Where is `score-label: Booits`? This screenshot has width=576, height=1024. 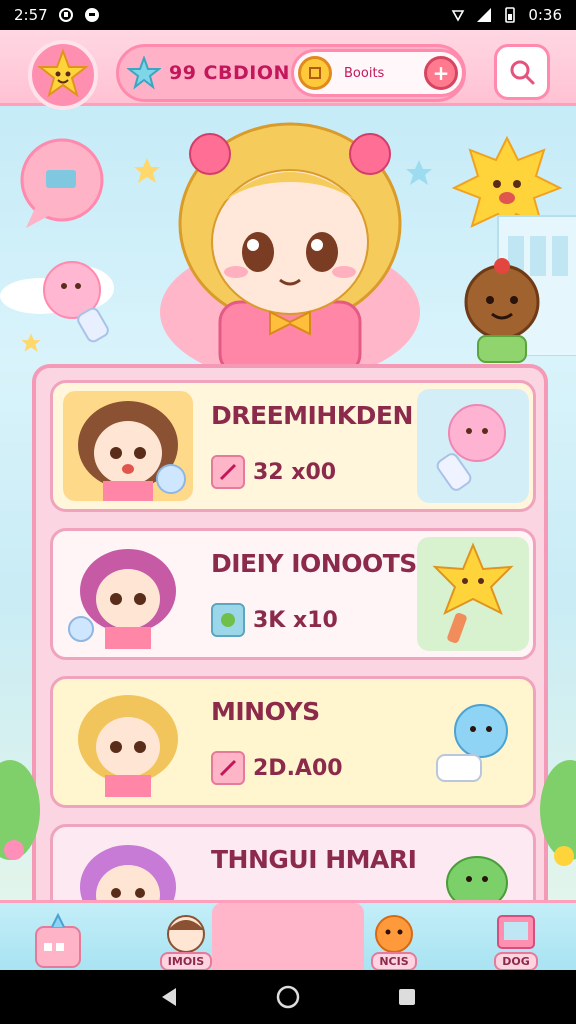 score-label: Booits is located at coordinates (364, 73).